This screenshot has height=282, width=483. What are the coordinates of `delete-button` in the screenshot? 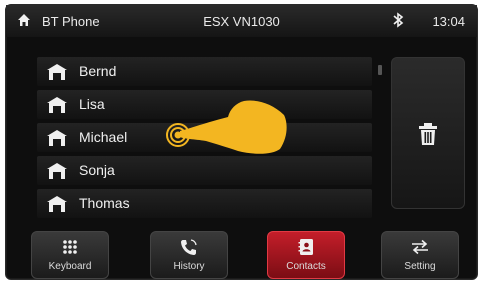 It's located at (428, 133).